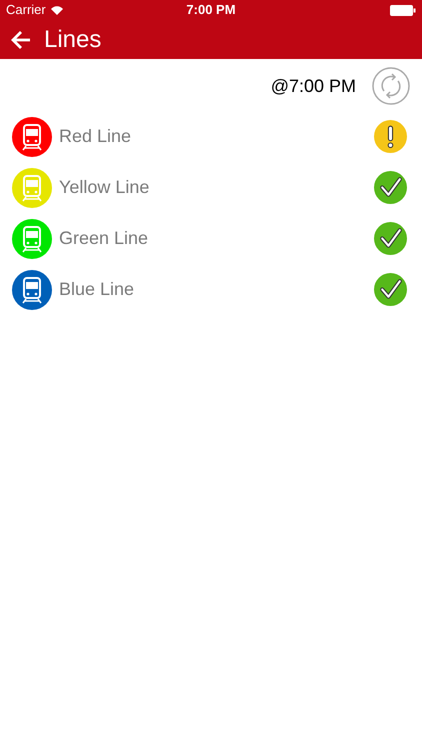 This screenshot has width=422, height=750. What do you see at coordinates (211, 187) in the screenshot?
I see `line-row: Yellow Line` at bounding box center [211, 187].